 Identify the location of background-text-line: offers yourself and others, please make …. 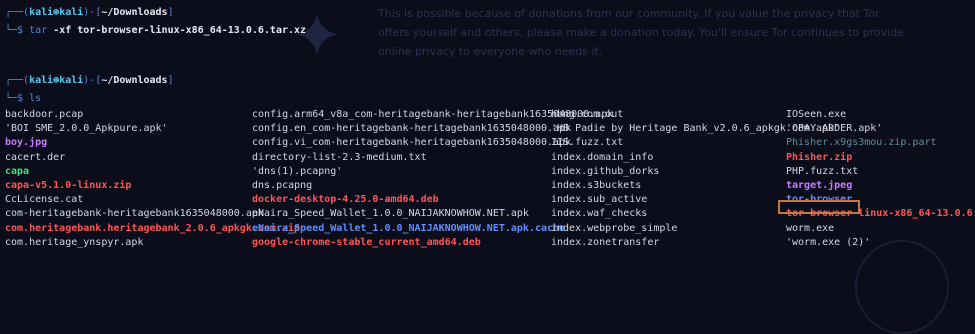
(641, 32).